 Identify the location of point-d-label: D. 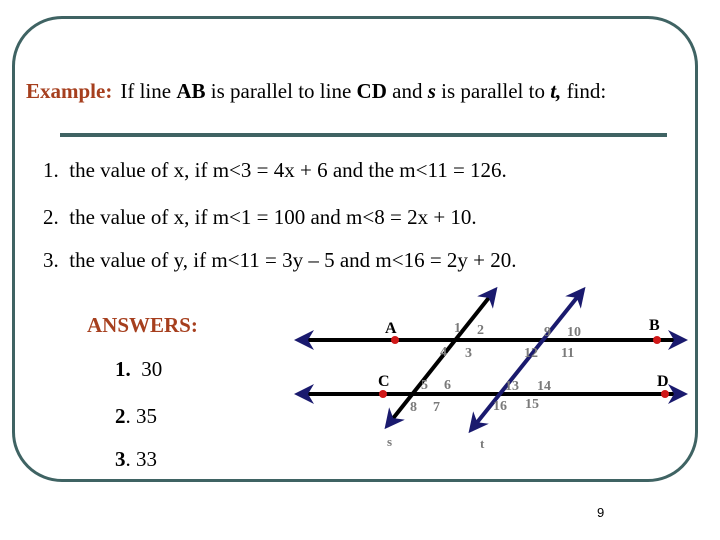
(663, 381).